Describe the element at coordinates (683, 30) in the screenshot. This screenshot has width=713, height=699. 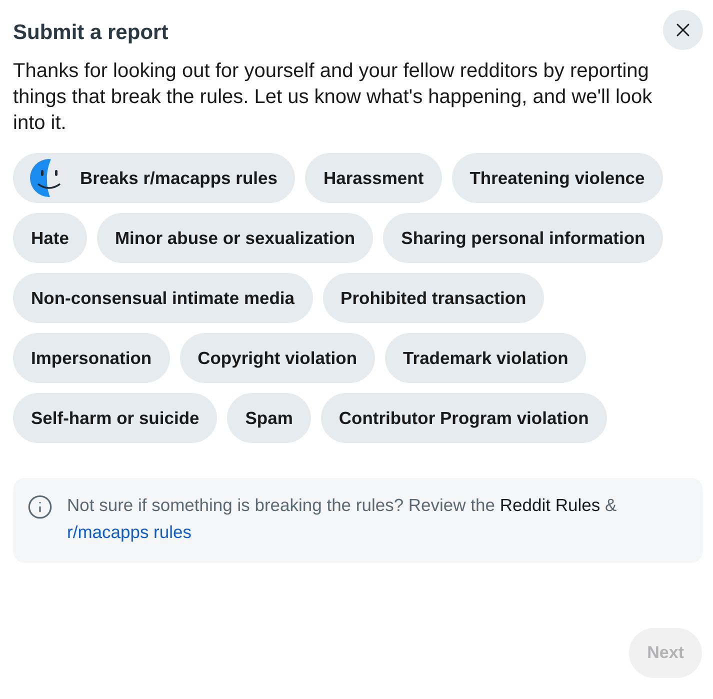
I see `close-button` at that location.